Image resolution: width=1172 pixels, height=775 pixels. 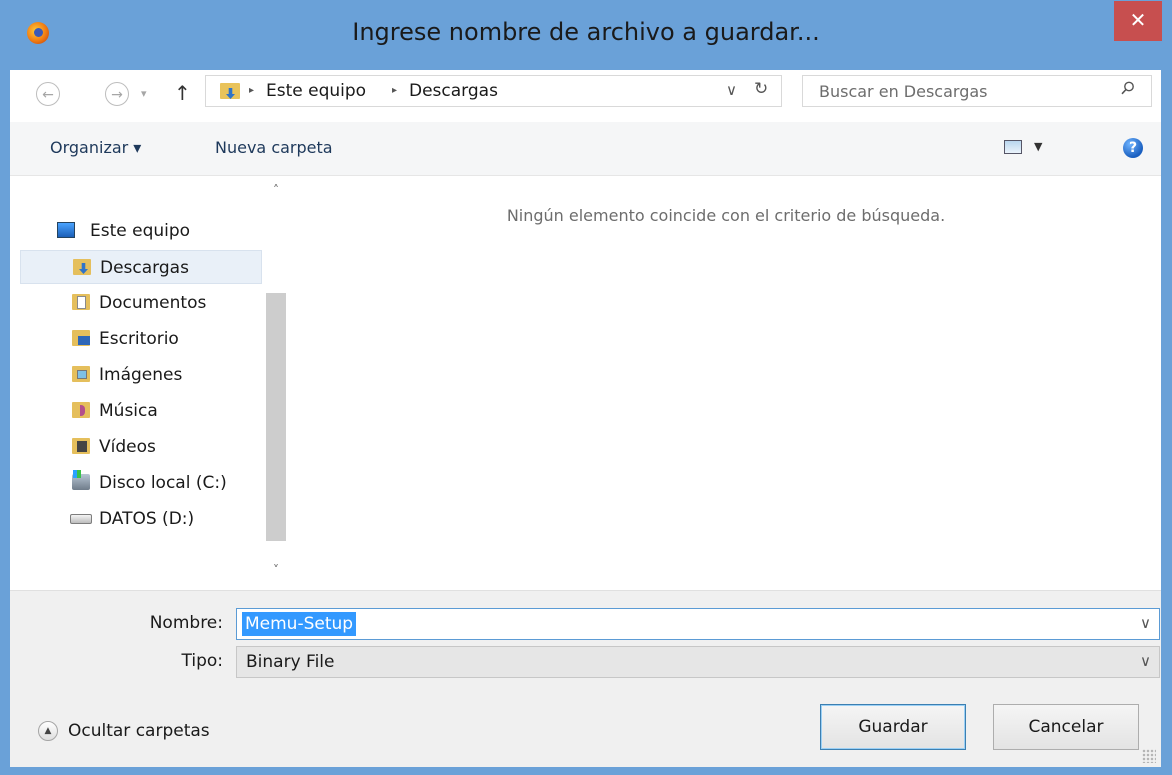 What do you see at coordinates (1013, 147) in the screenshot?
I see `change-view-icon` at bounding box center [1013, 147].